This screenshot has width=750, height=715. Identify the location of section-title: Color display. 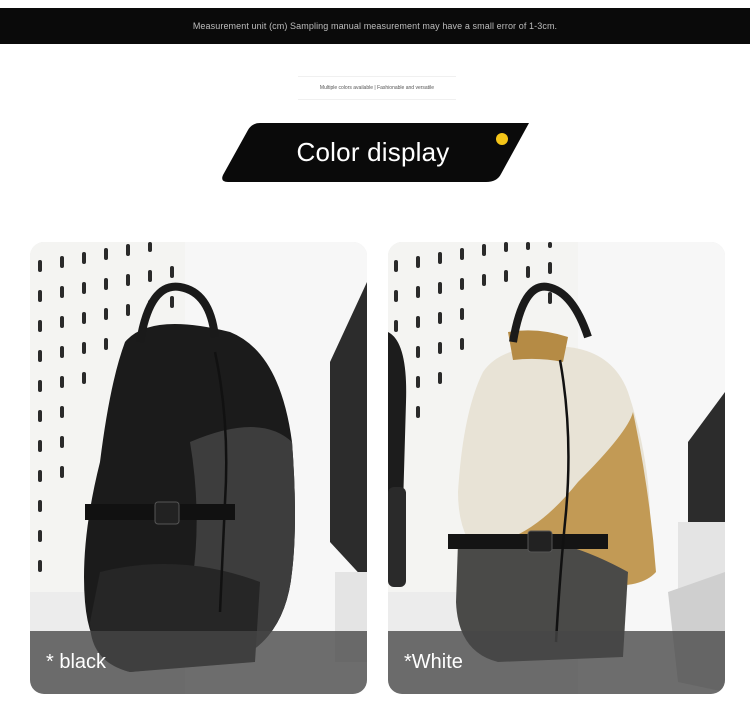
(373, 152).